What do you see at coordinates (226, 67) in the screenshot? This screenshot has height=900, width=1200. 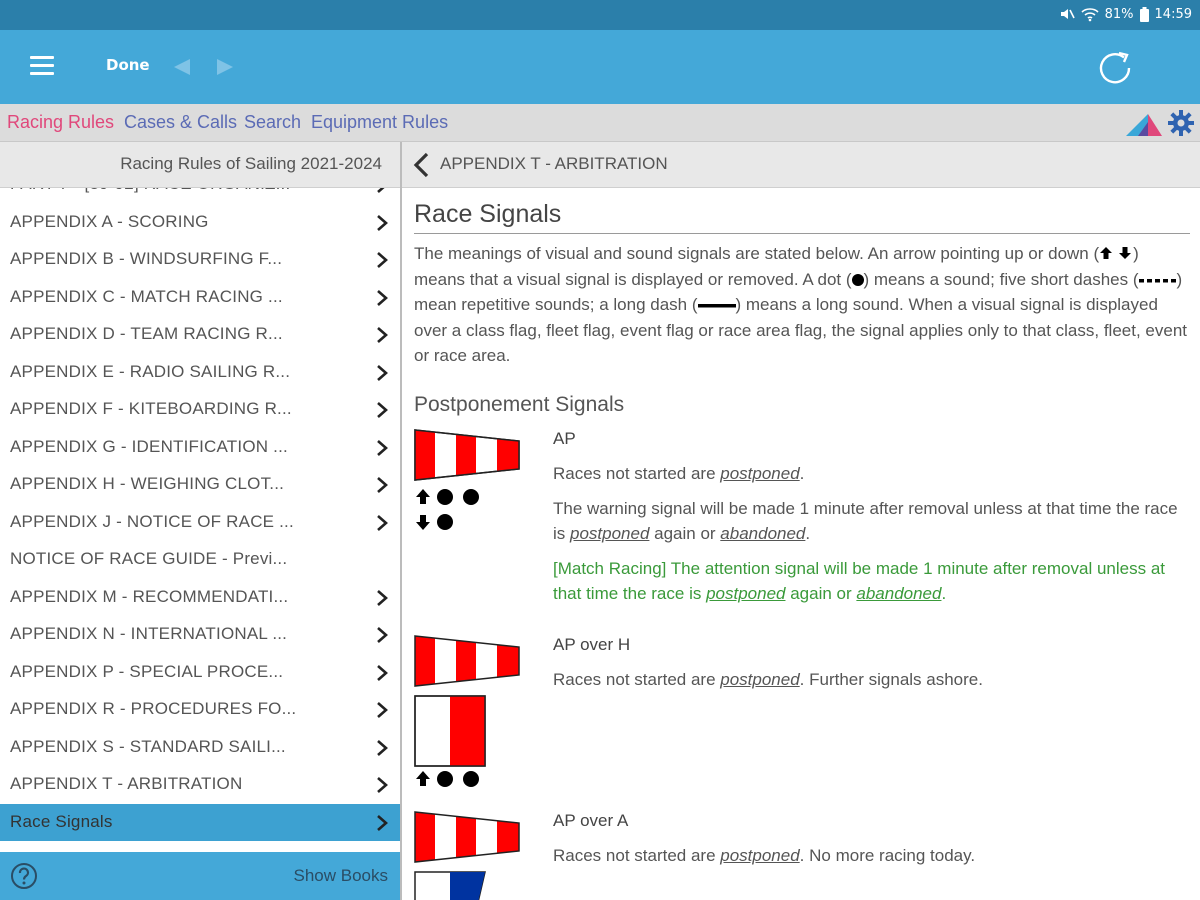 I see `forward-arrow-icon` at bounding box center [226, 67].